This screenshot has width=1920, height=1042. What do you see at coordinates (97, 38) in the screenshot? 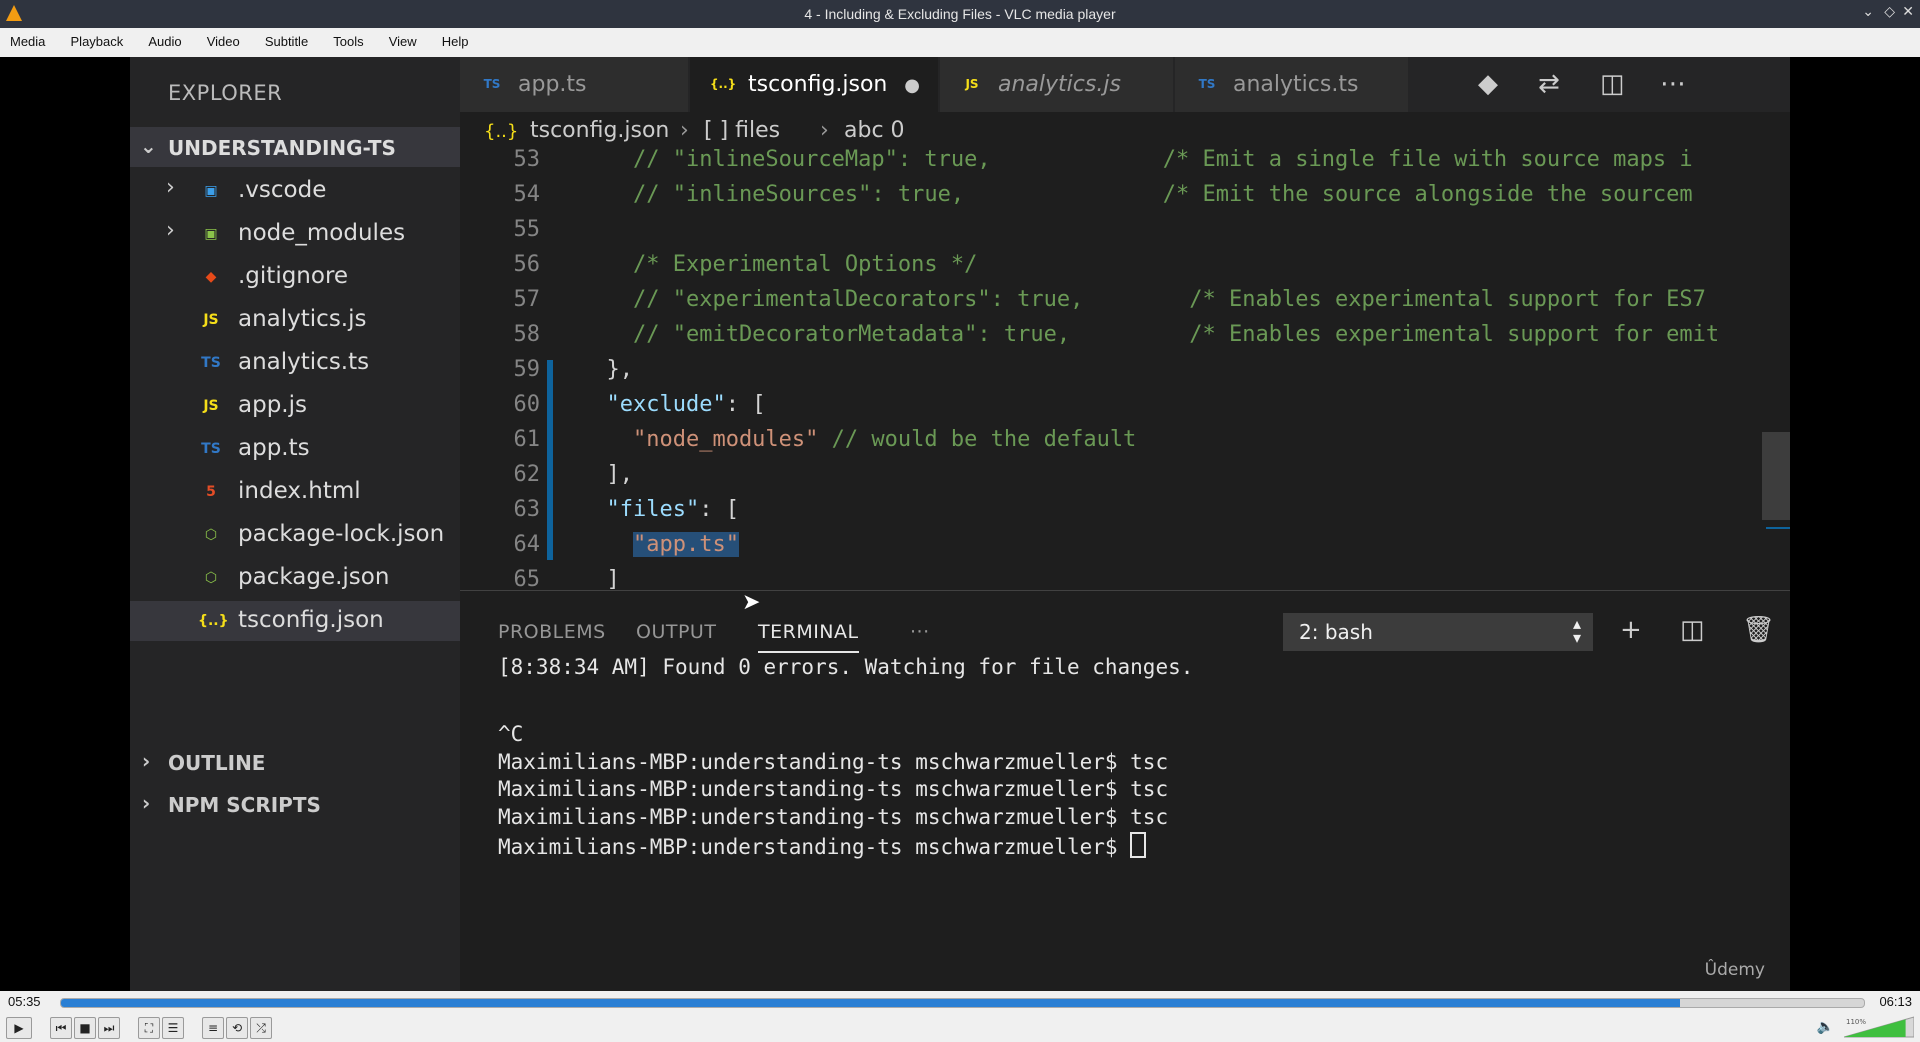
I see `menu-playback: Playback` at bounding box center [97, 38].